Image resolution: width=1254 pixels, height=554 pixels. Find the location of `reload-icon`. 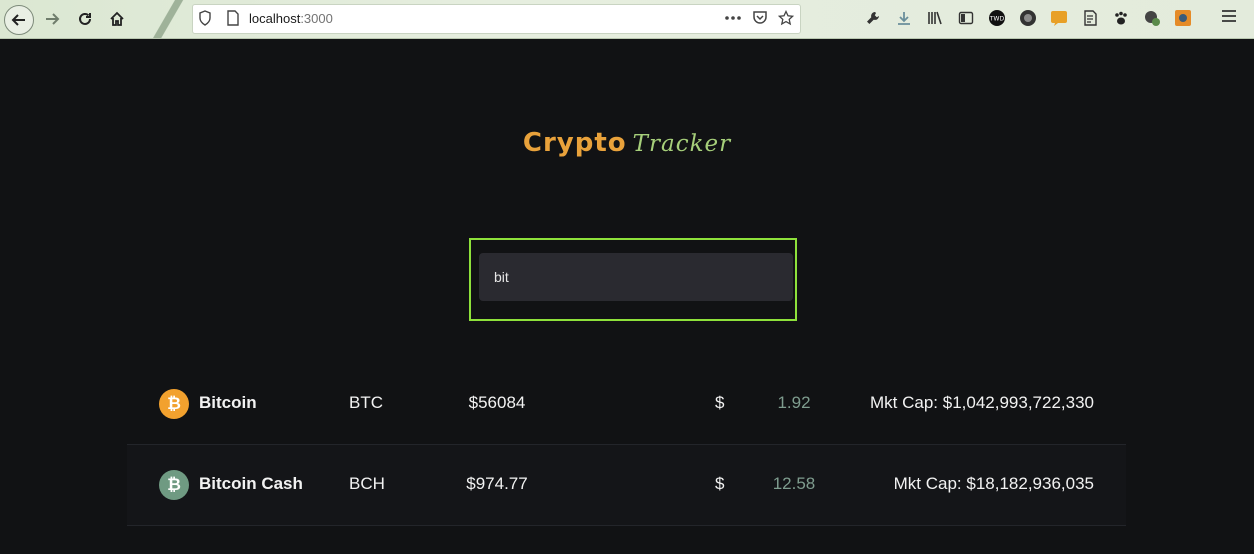

reload-icon is located at coordinates (85, 18).